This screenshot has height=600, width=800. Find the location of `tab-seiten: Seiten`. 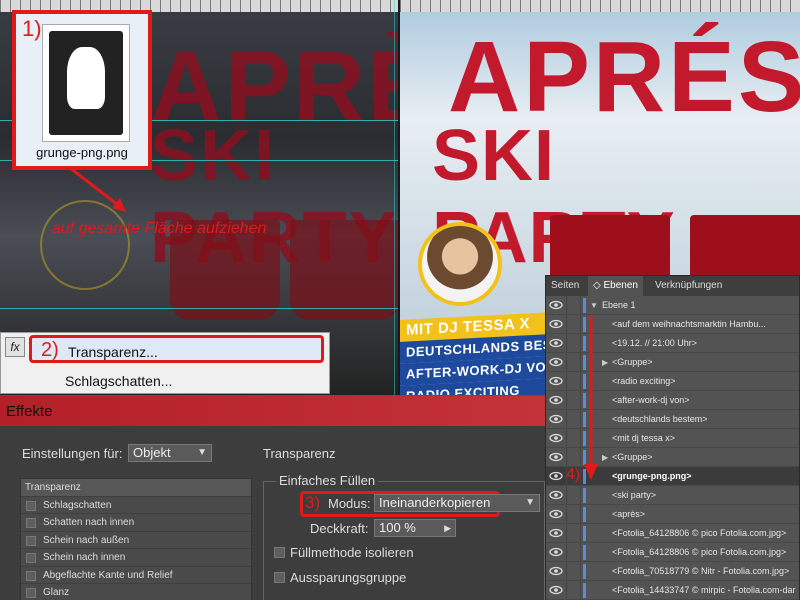

tab-seiten: Seiten is located at coordinates (565, 286).